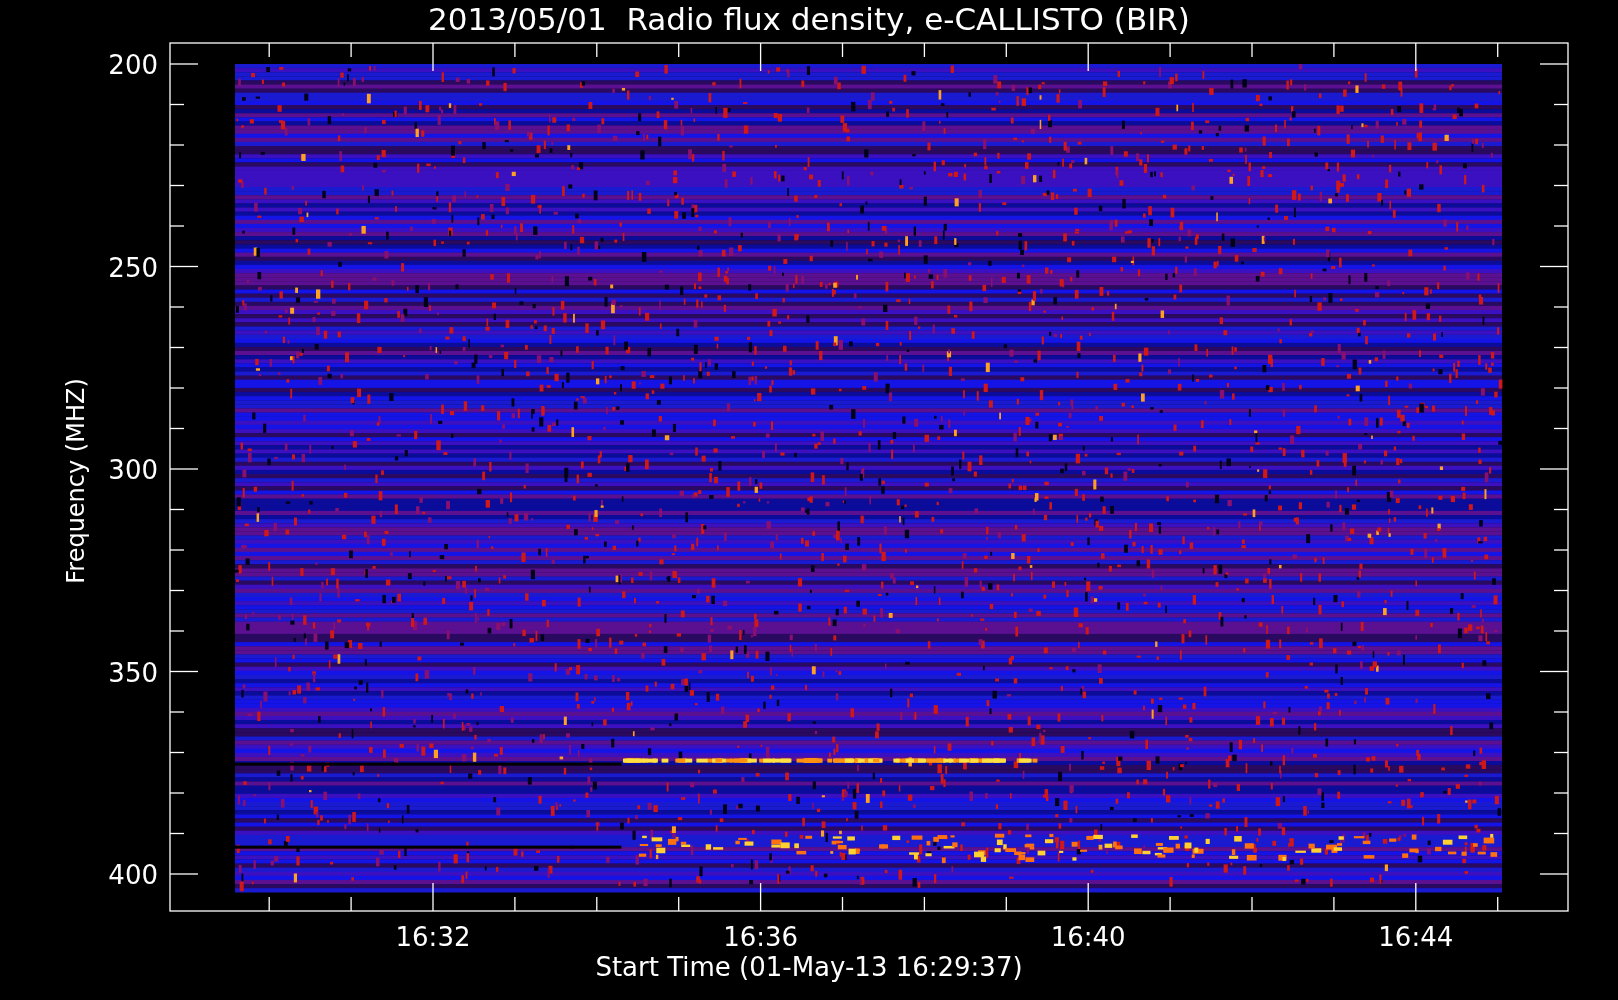 The height and width of the screenshot is (1000, 1618). I want to click on tick-label: 350, so click(133, 672).